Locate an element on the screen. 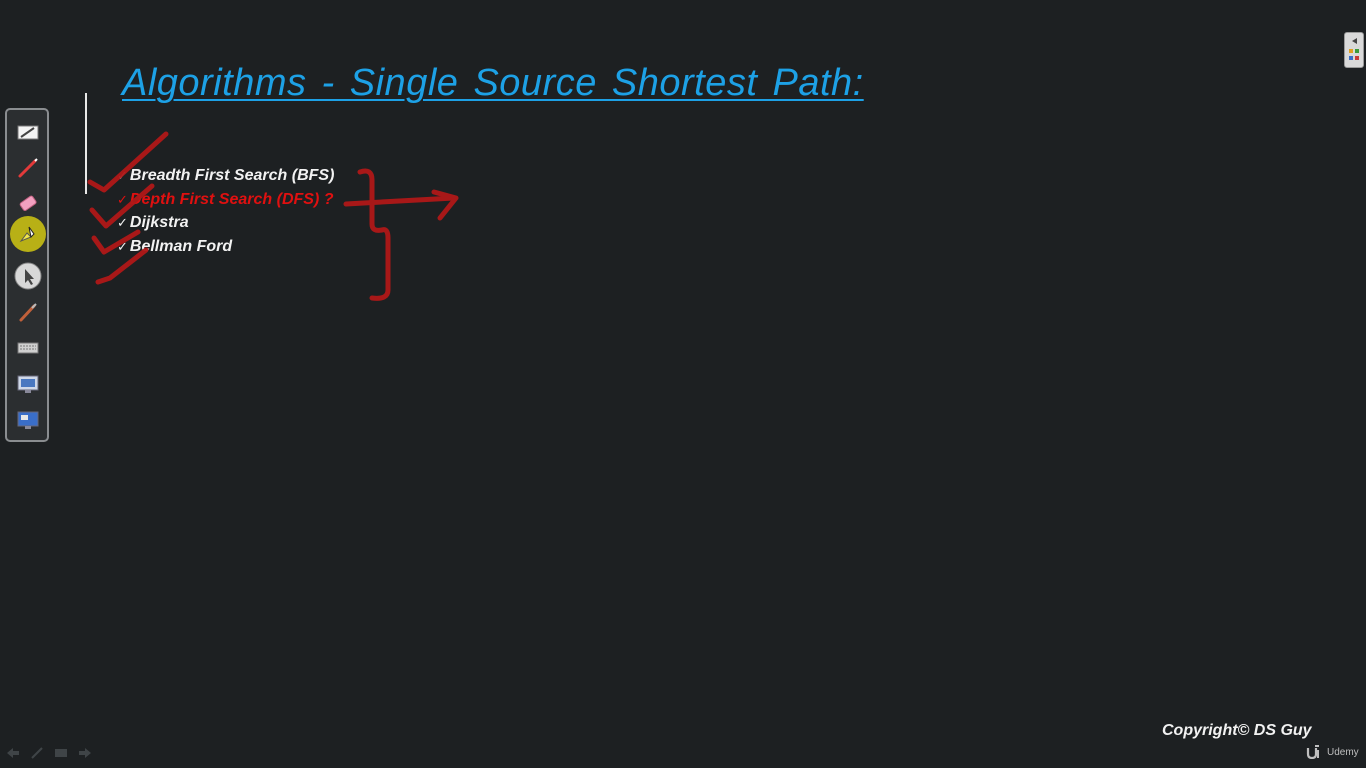 Image resolution: width=1366 pixels, height=768 pixels. pointer-tool is located at coordinates (28, 276).